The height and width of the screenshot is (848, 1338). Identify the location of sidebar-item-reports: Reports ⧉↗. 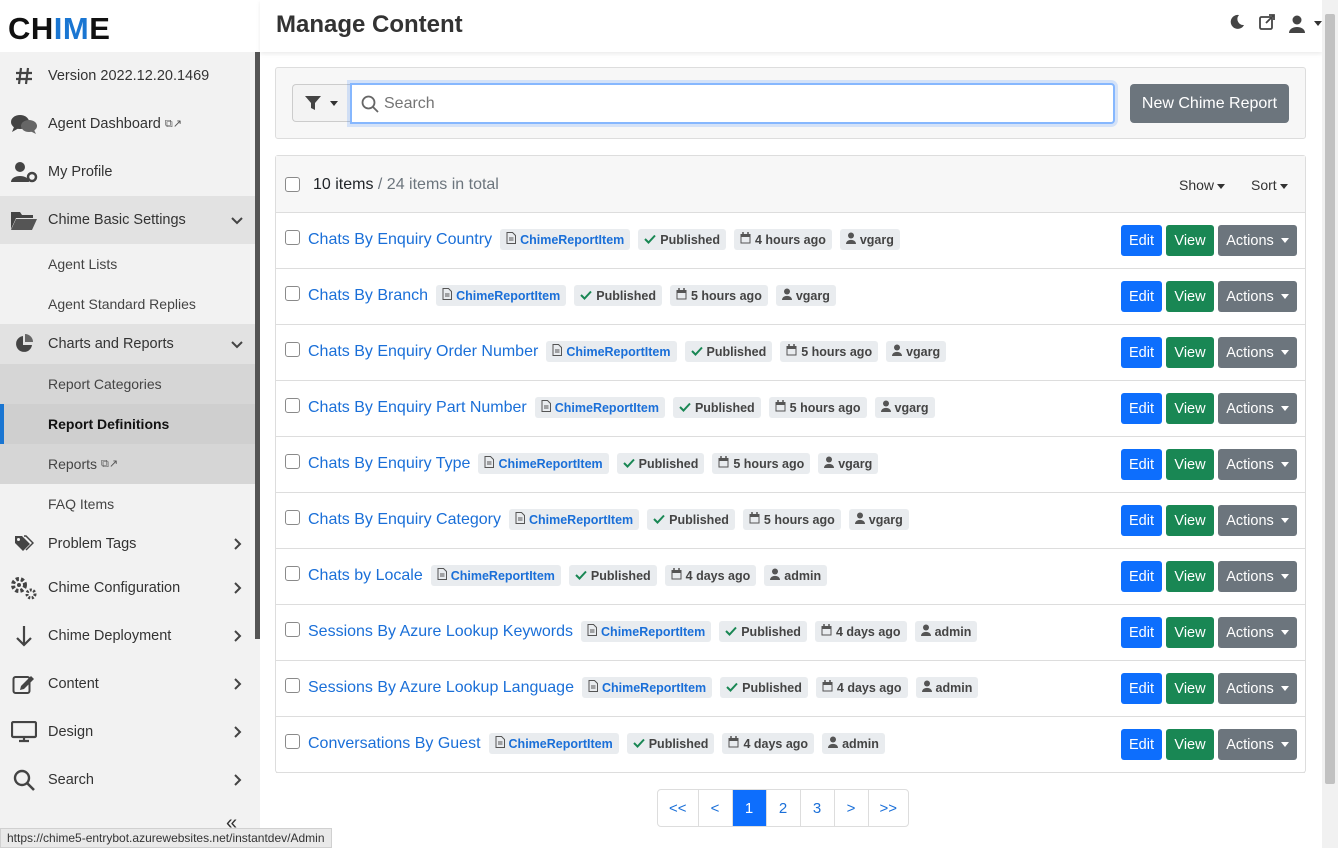
(127, 464).